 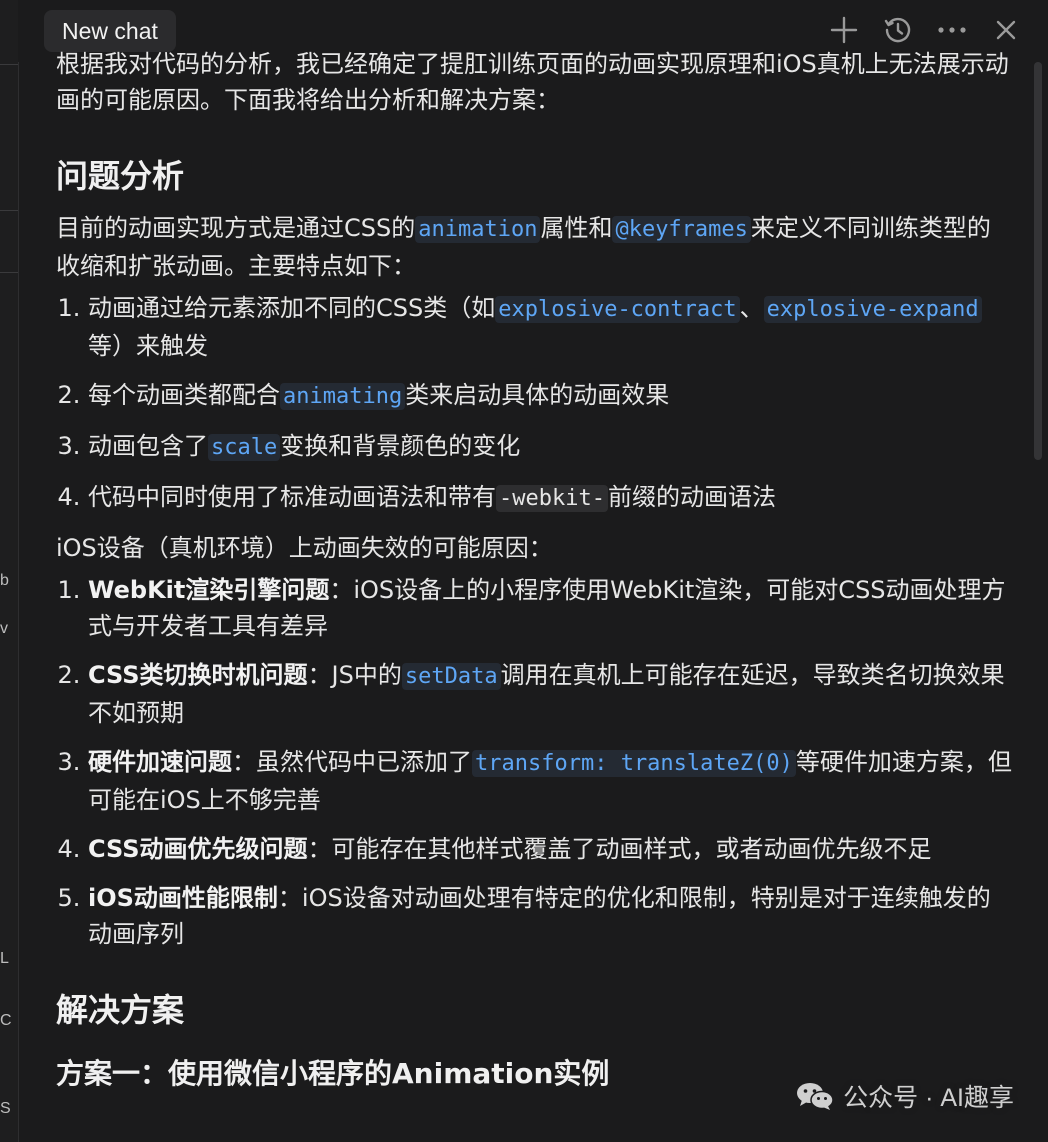 I want to click on inline-code: @keyframes, so click(x=681, y=229).